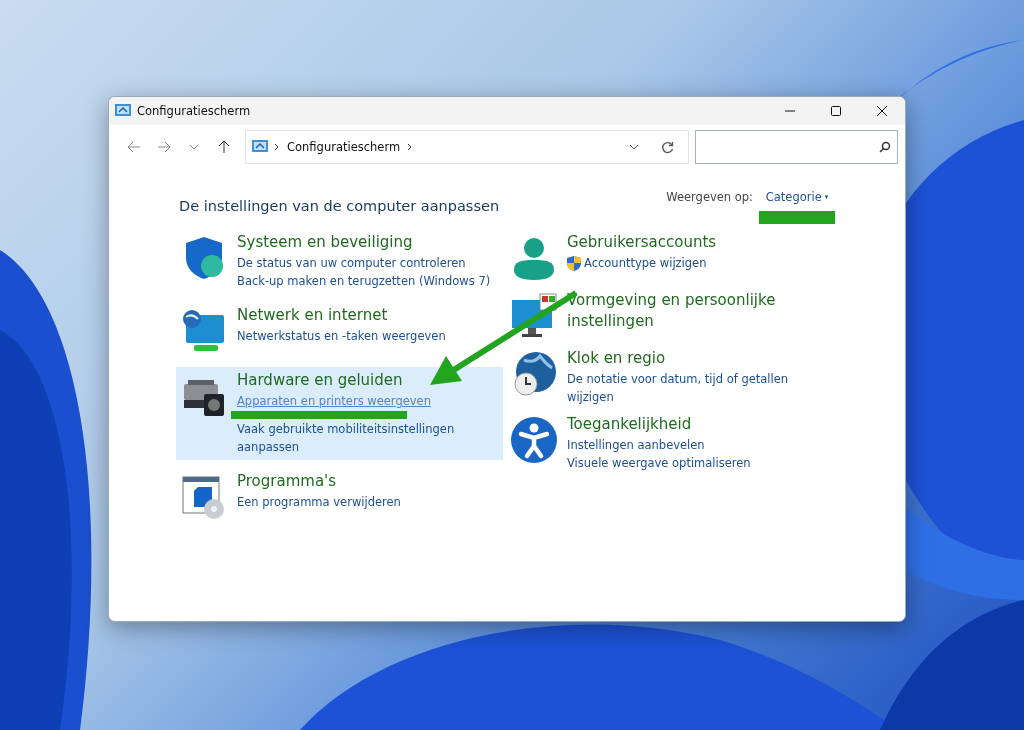 This screenshot has width=1024, height=730. Describe the element at coordinates (224, 147) in the screenshot. I see `up-arrow-icon` at that location.